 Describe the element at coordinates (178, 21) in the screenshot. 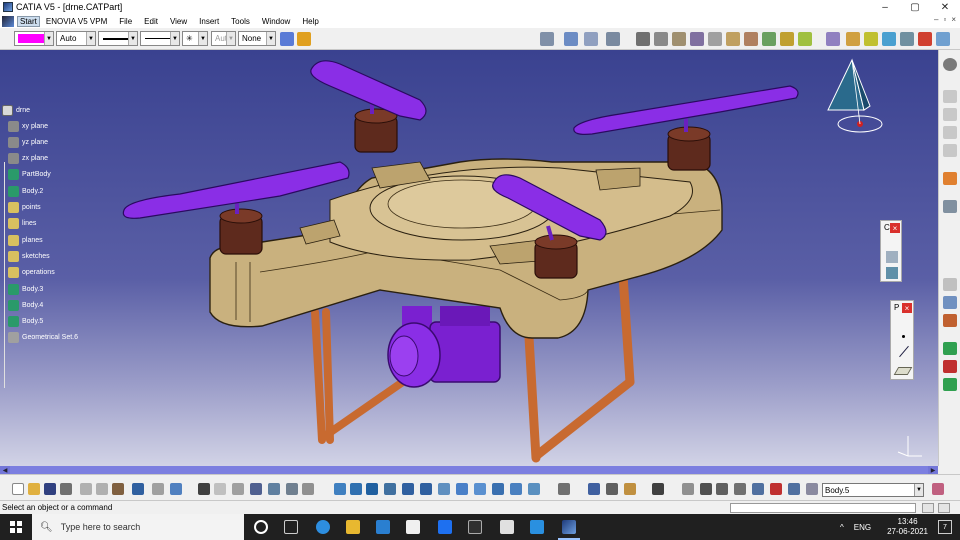

I see `menu-view: View` at that location.